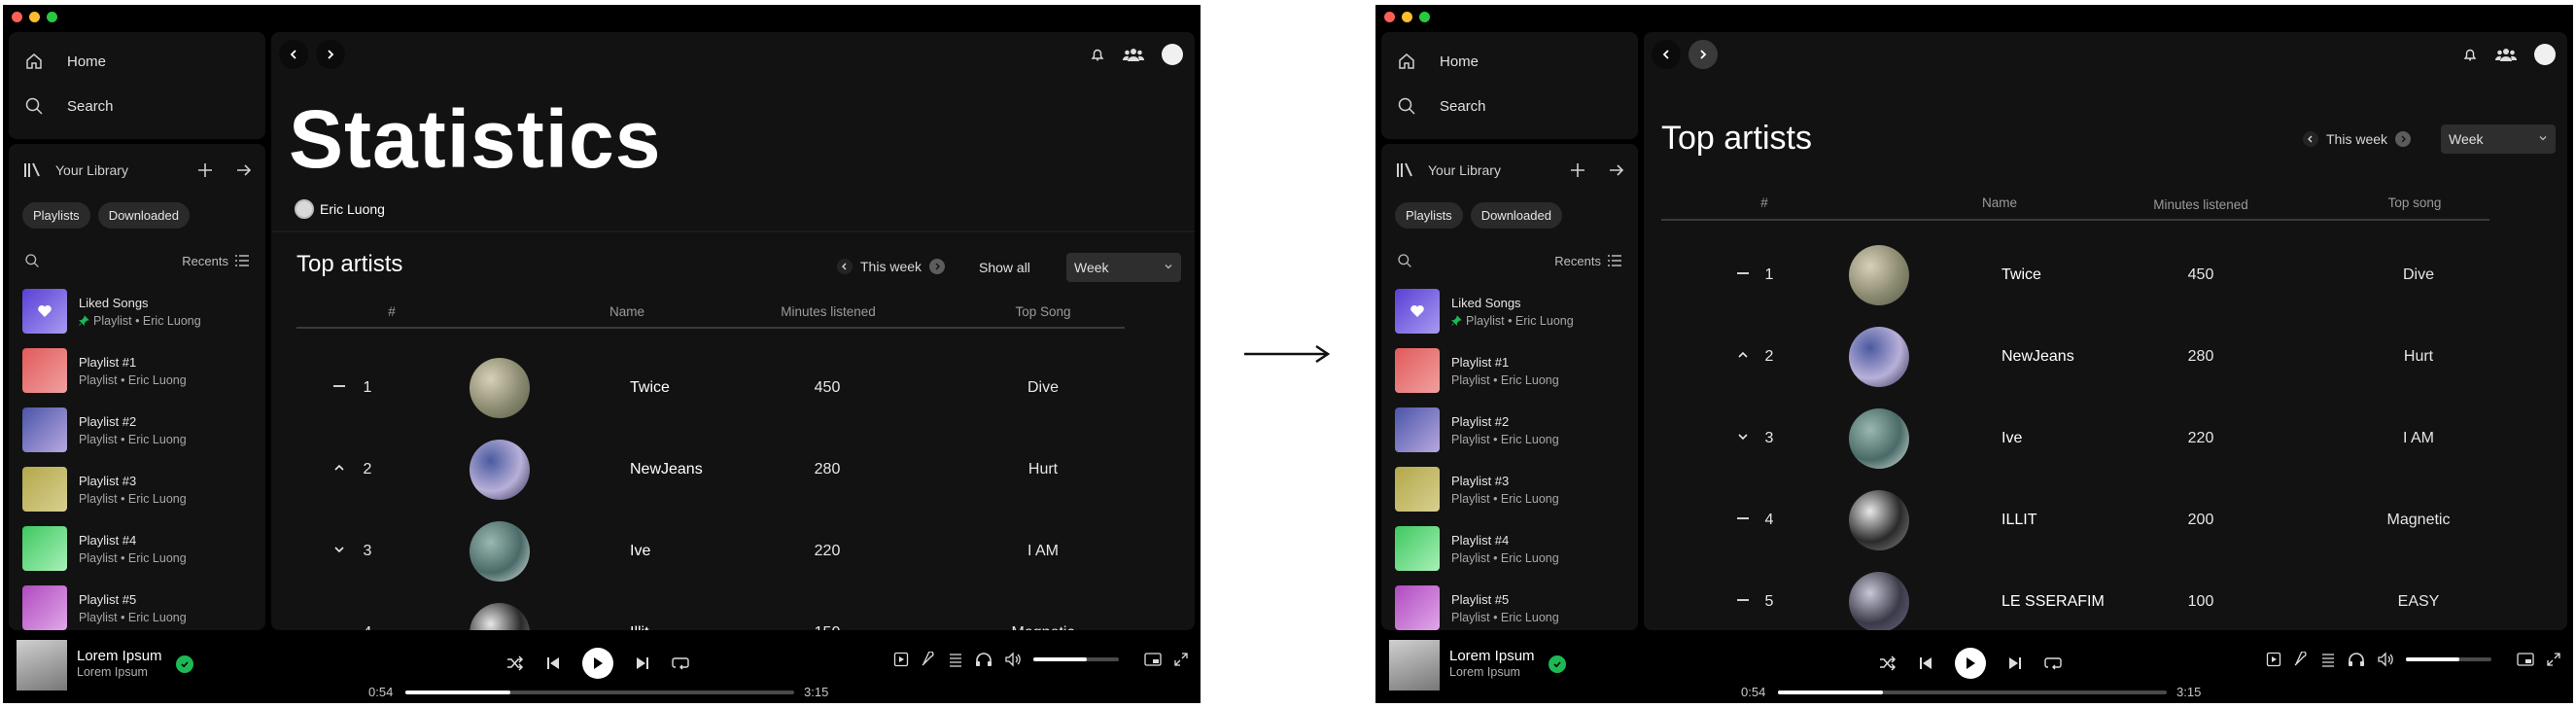 The image size is (2576, 708). Describe the element at coordinates (2498, 139) in the screenshot. I see `period-select: Week` at that location.